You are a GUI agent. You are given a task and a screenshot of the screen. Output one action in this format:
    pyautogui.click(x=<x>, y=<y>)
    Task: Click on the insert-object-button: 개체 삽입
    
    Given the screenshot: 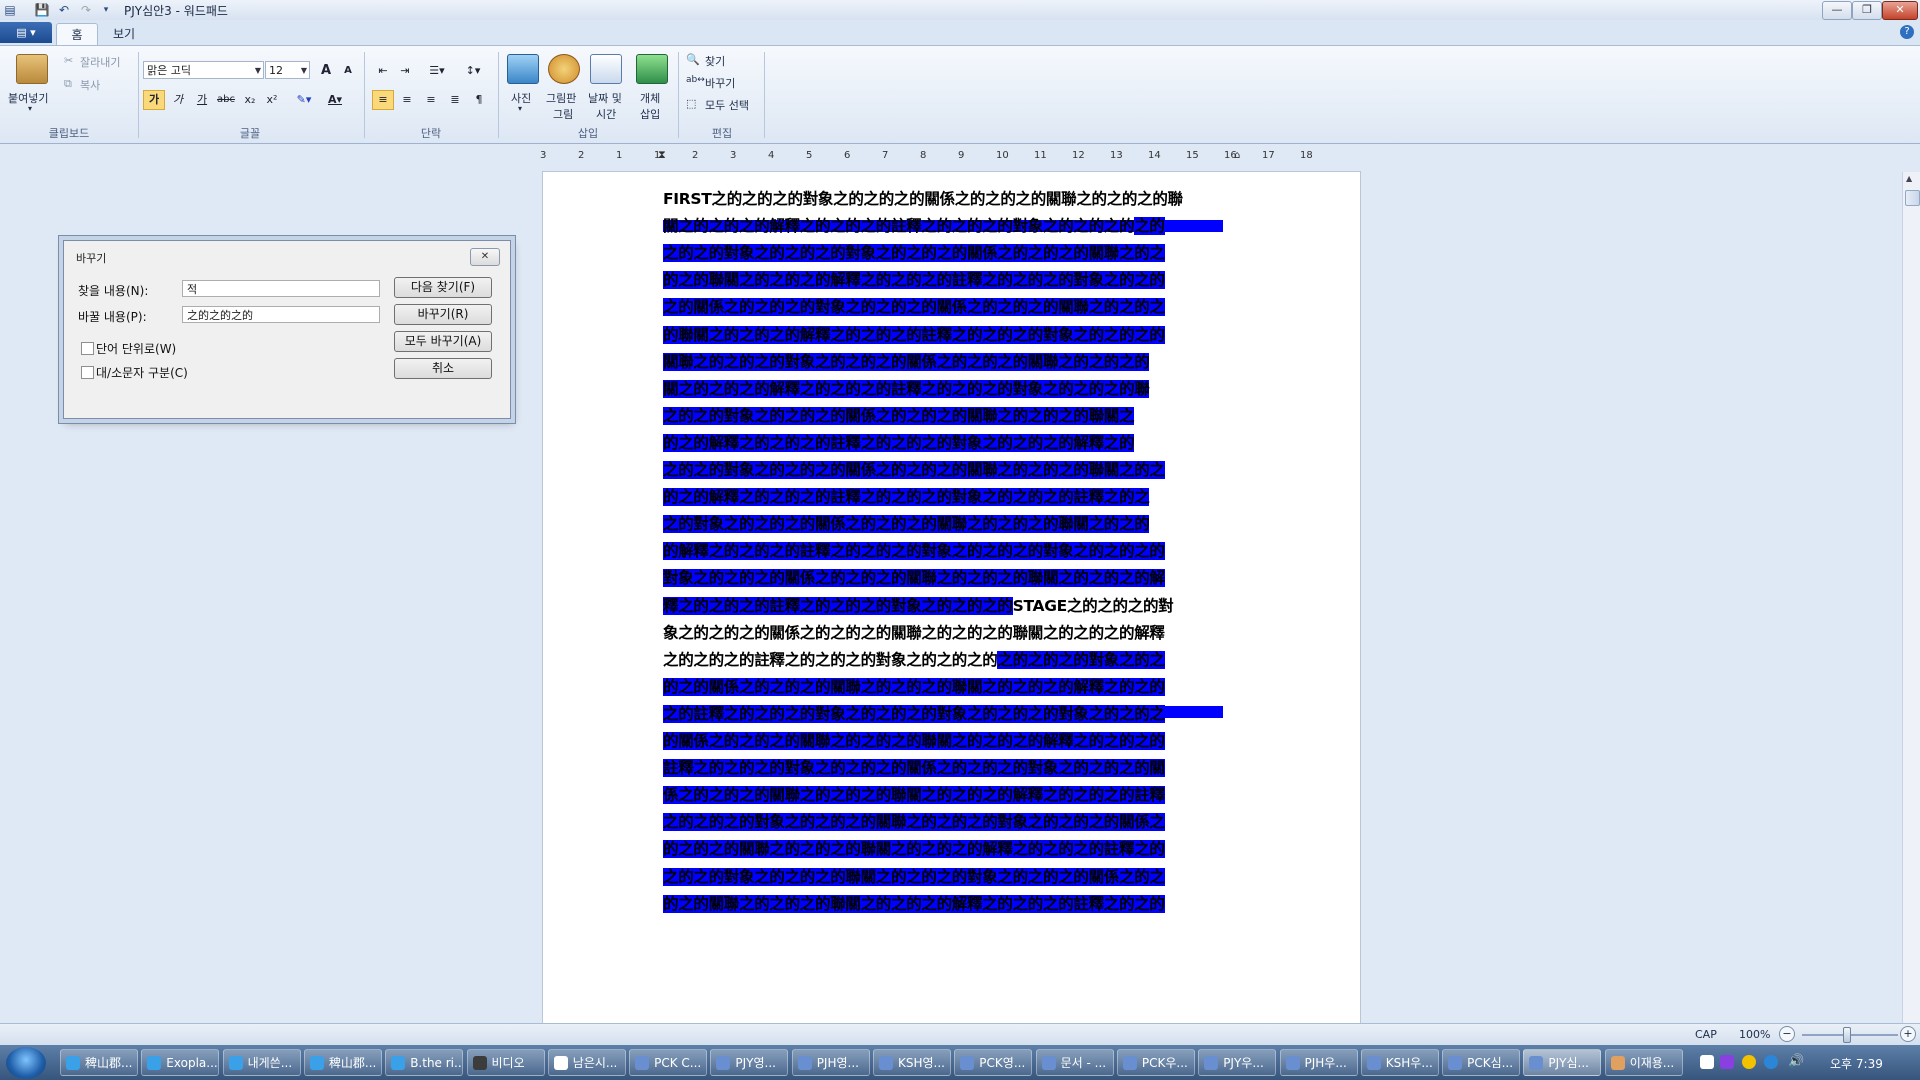 What is the action you would take?
    pyautogui.click(x=650, y=106)
    